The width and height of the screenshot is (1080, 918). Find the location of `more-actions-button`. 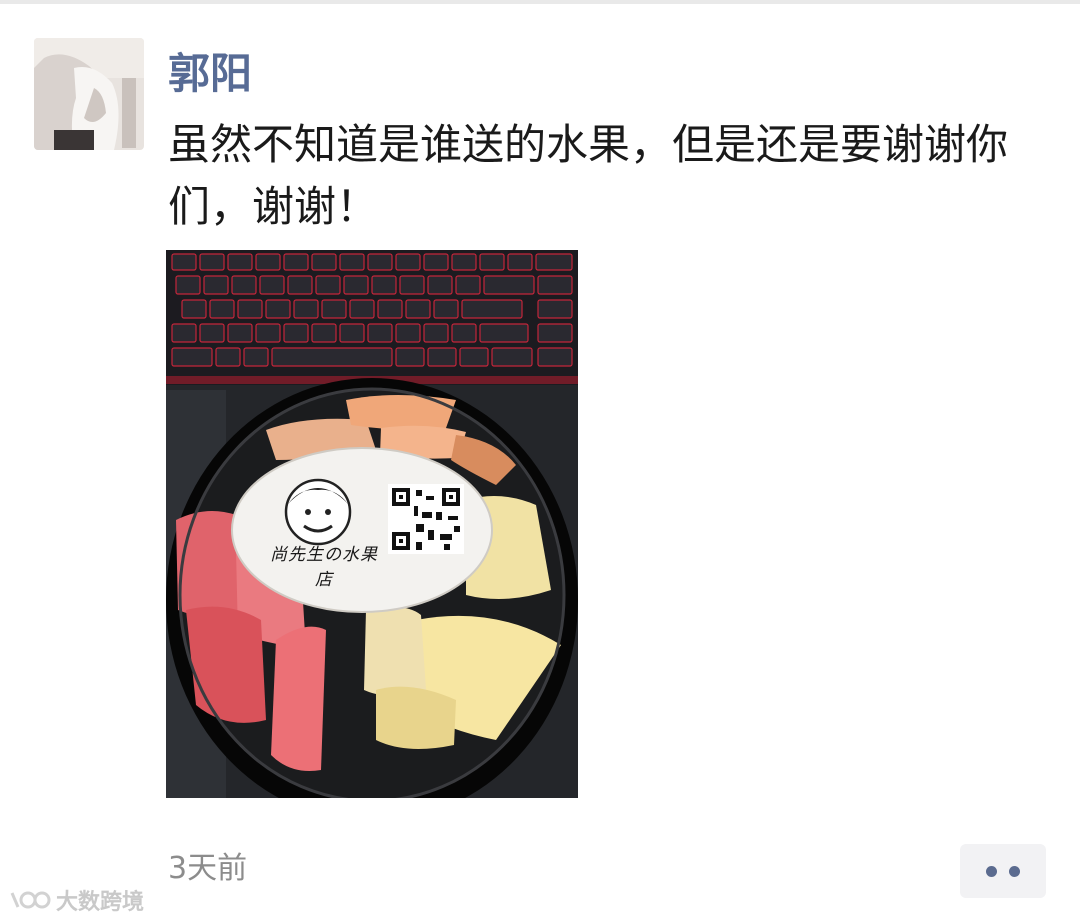

more-actions-button is located at coordinates (1003, 871).